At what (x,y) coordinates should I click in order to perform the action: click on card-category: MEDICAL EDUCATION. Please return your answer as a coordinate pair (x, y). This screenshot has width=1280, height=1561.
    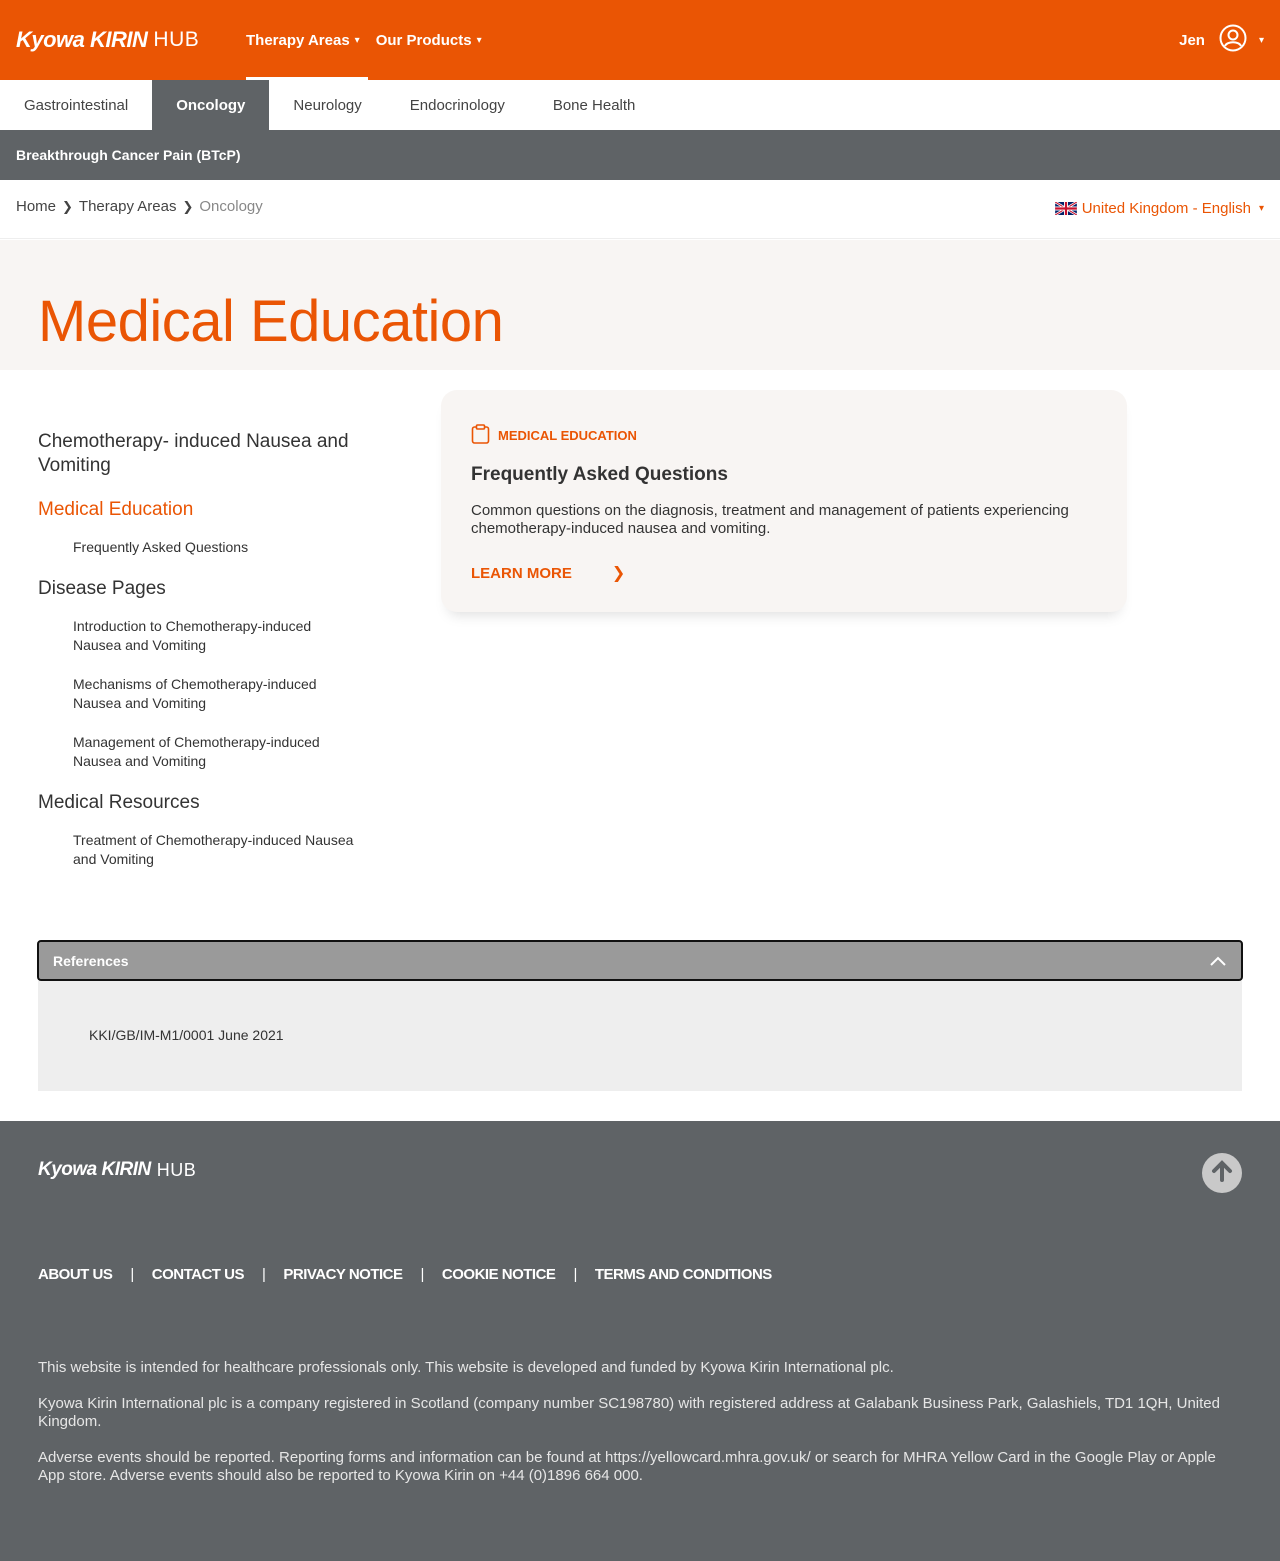
    Looking at the image, I should click on (554, 435).